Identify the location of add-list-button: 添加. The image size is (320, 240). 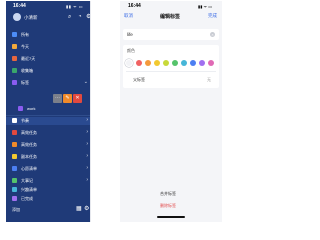
(16, 210).